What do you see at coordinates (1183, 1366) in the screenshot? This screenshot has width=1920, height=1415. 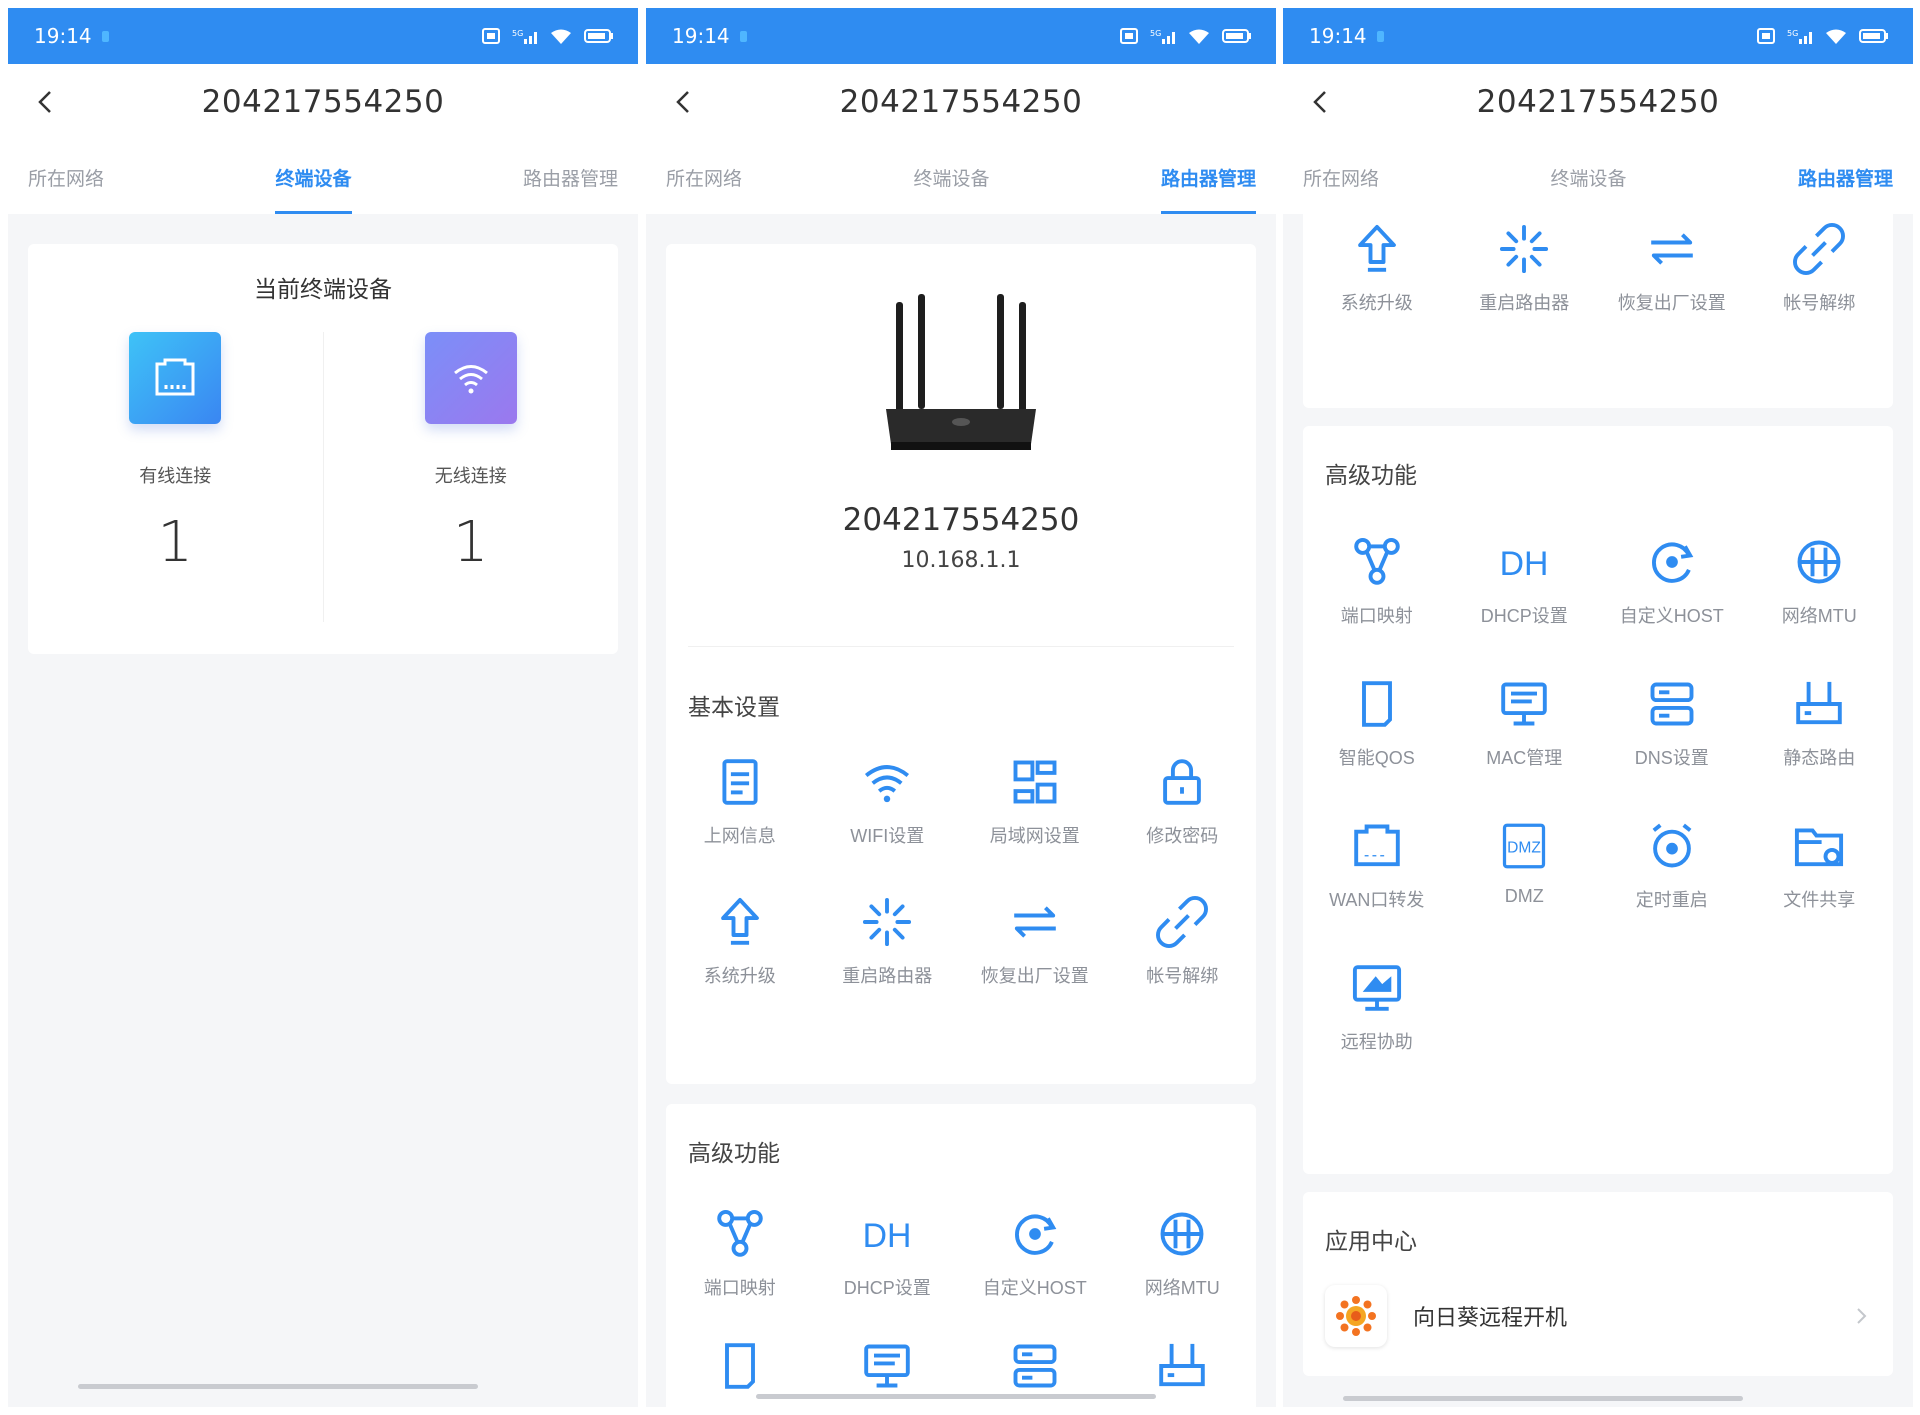 I see `grid-item-static-route-partial` at bounding box center [1183, 1366].